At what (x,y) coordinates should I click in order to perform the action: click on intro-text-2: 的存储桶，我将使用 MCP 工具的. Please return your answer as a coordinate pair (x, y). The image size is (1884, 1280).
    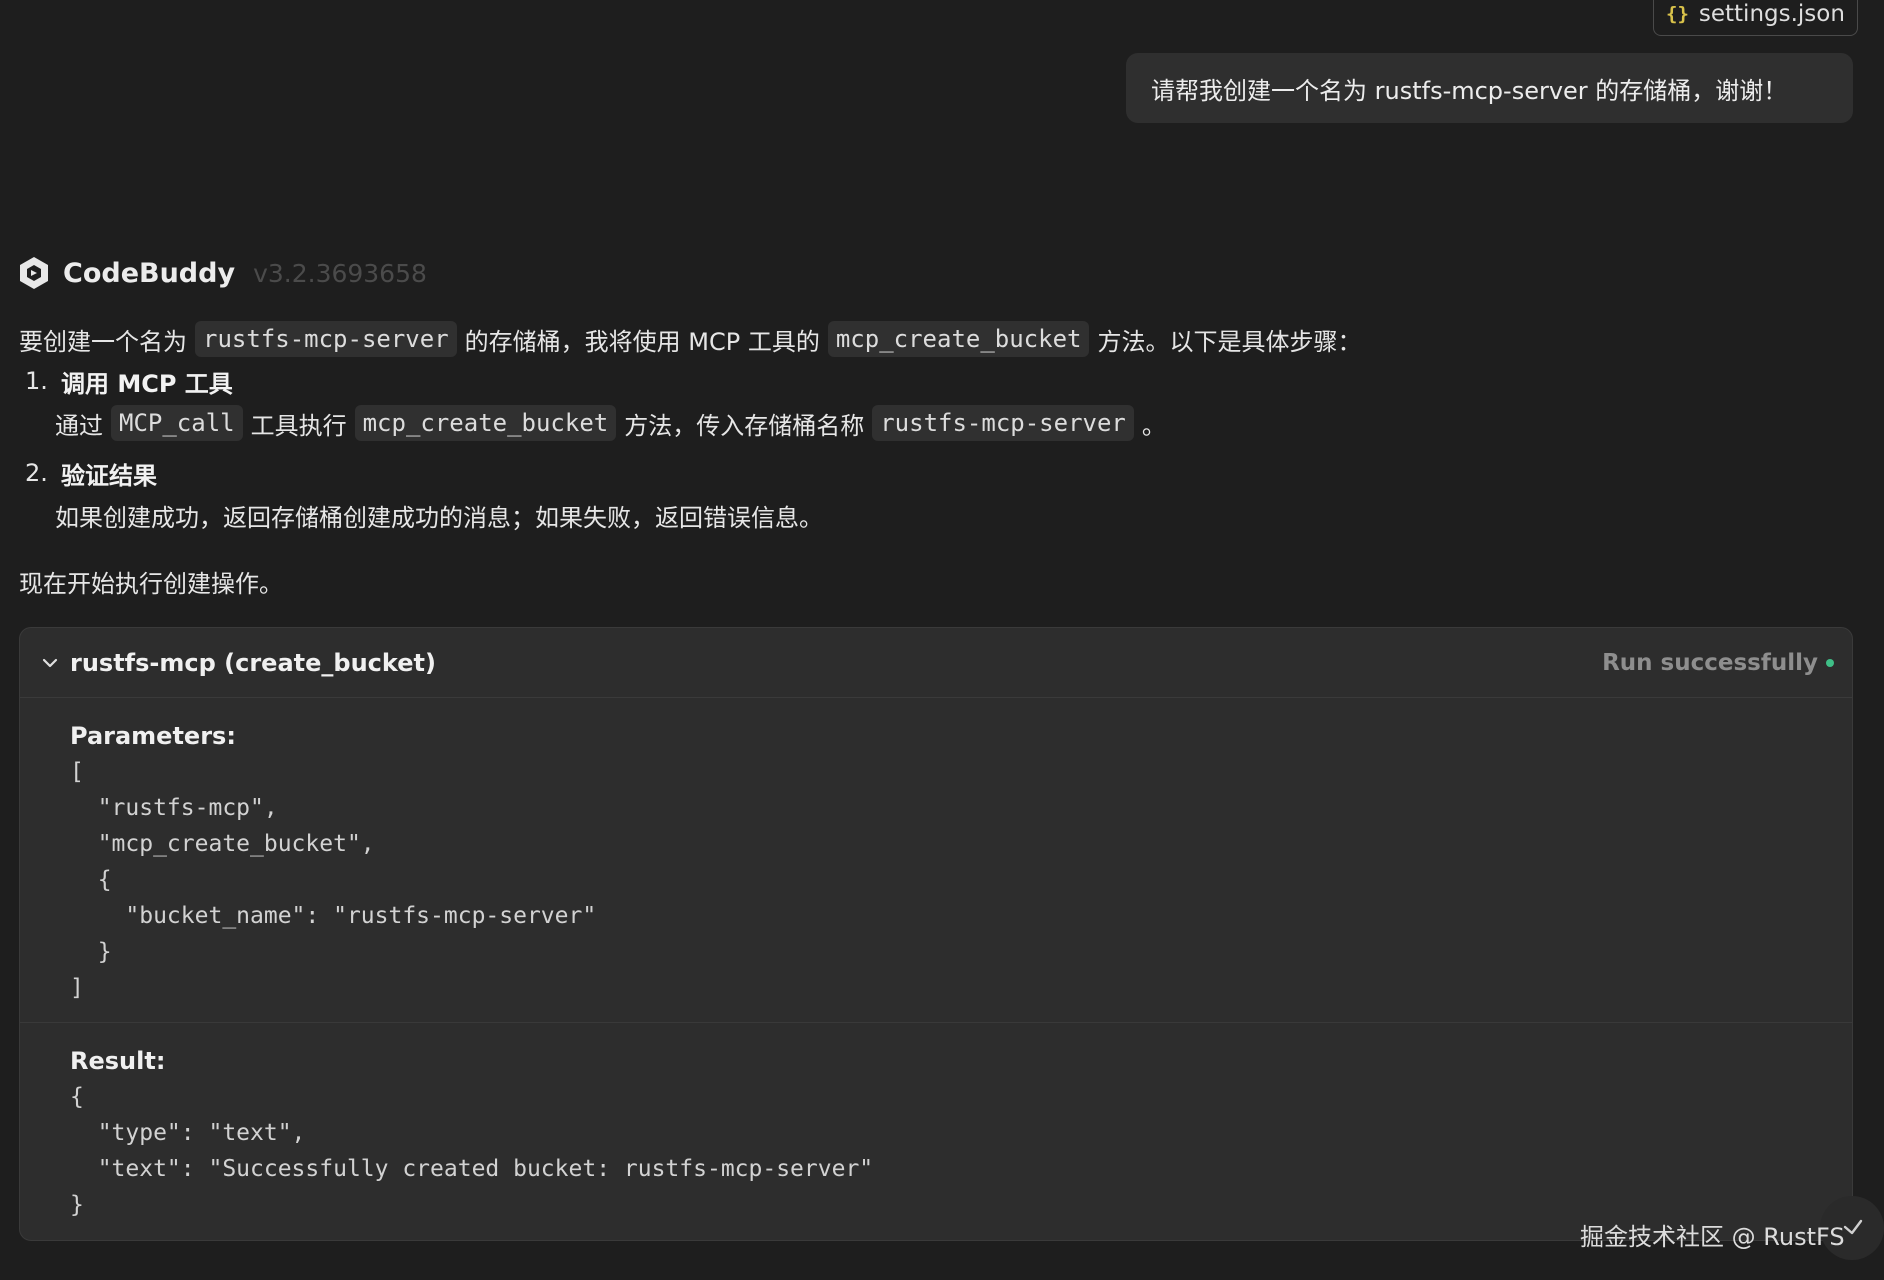
    Looking at the image, I should click on (642, 341).